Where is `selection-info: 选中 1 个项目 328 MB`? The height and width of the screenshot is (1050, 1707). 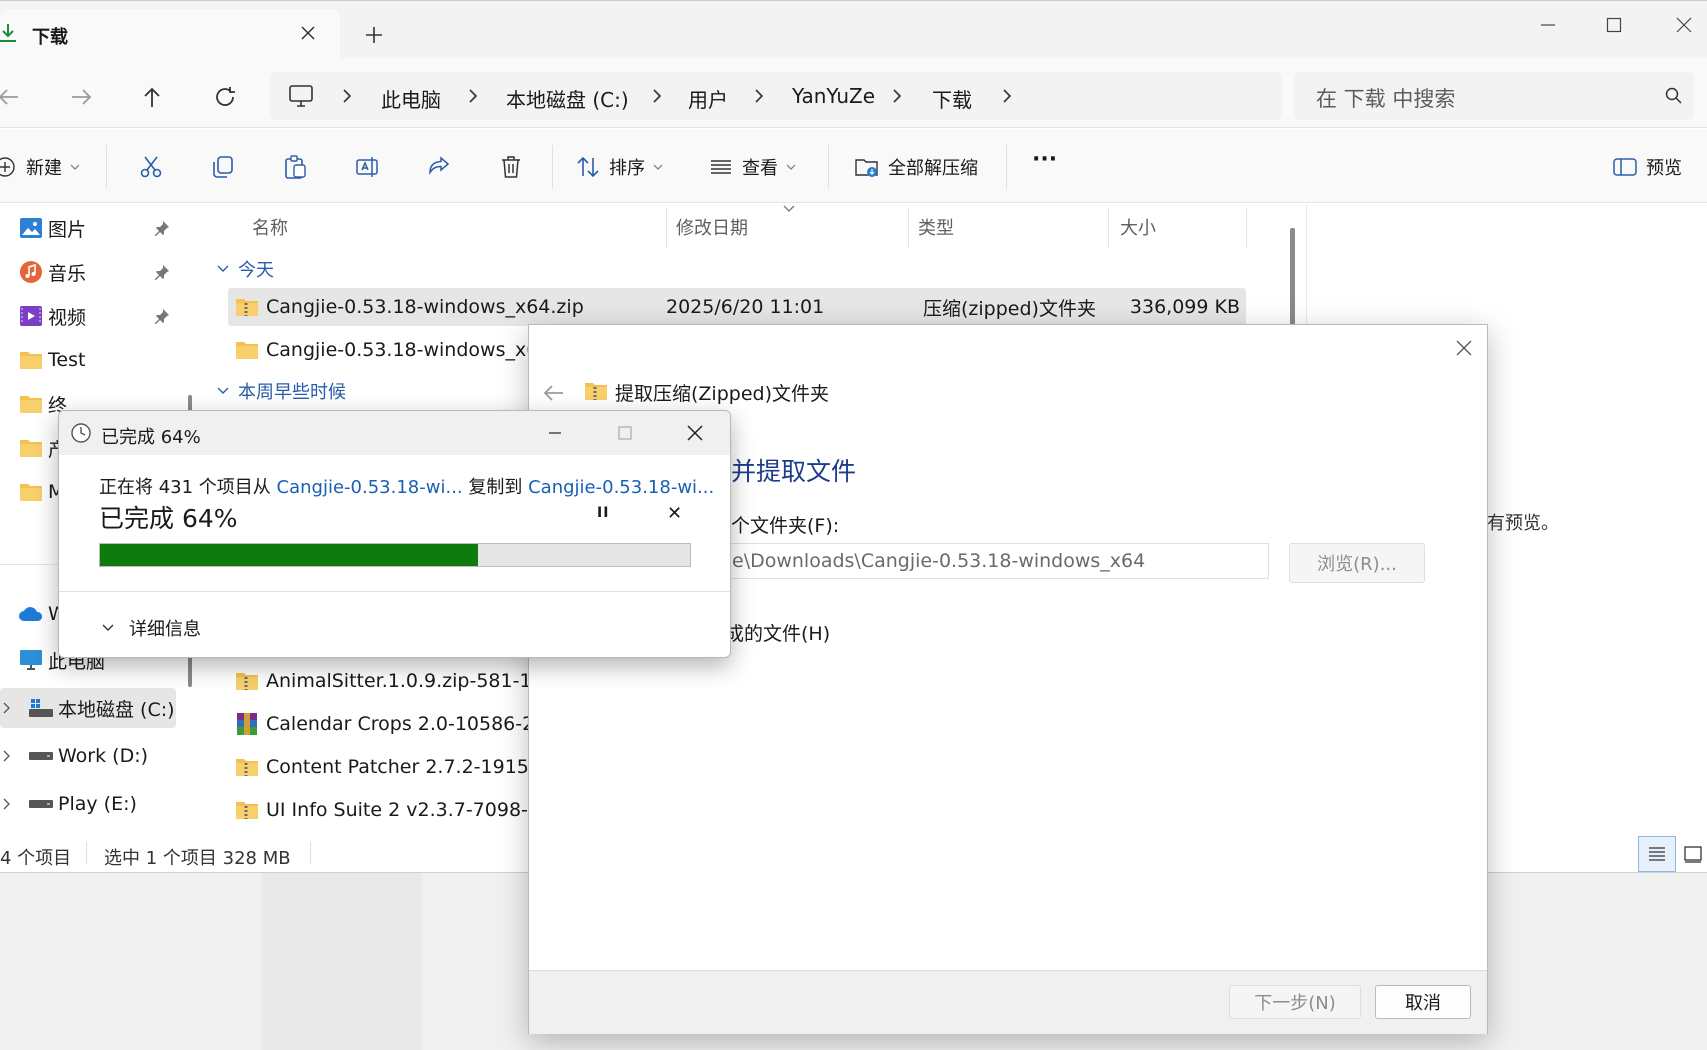 selection-info: 选中 1 个项目 328 MB is located at coordinates (197, 858).